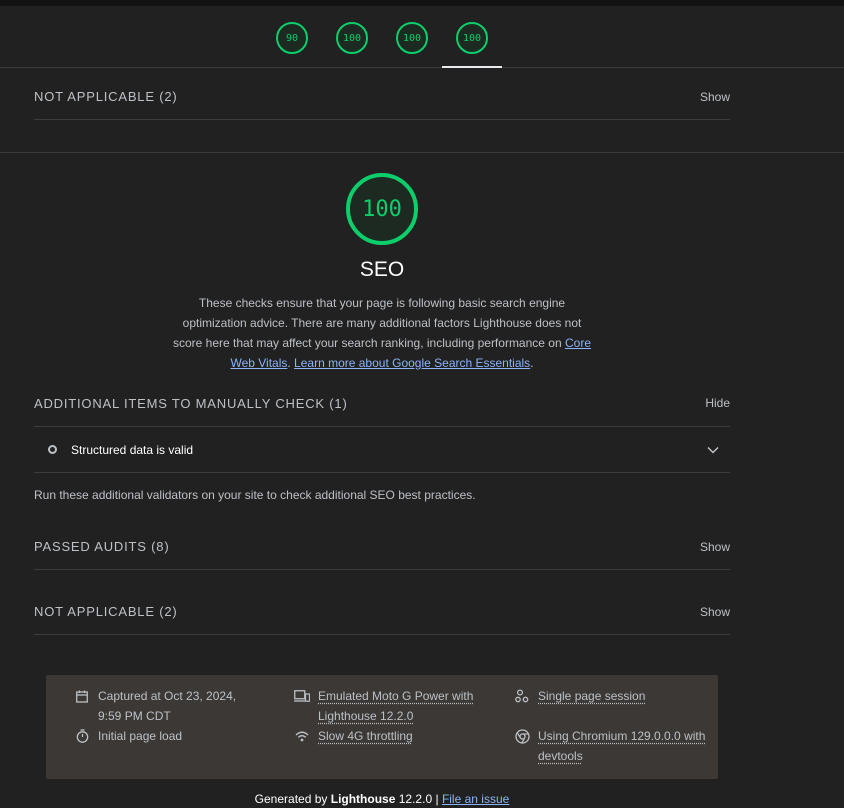  I want to click on session-icon, so click(522, 696).